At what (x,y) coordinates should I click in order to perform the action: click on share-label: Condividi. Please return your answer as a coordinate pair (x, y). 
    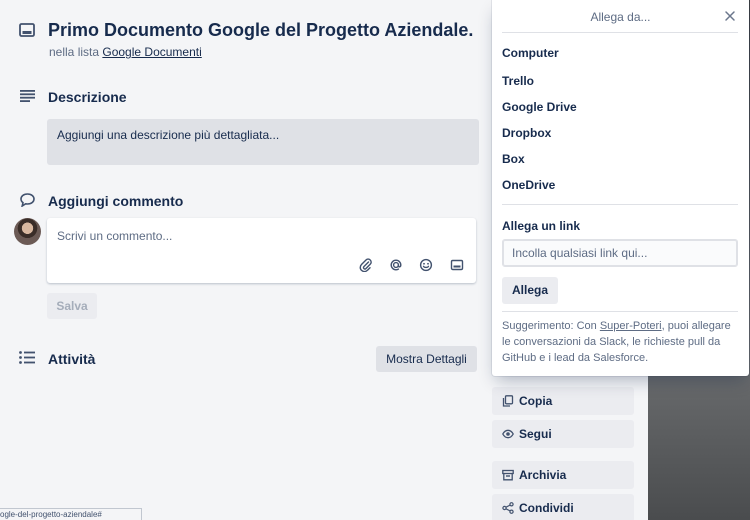
    Looking at the image, I should click on (546, 508).